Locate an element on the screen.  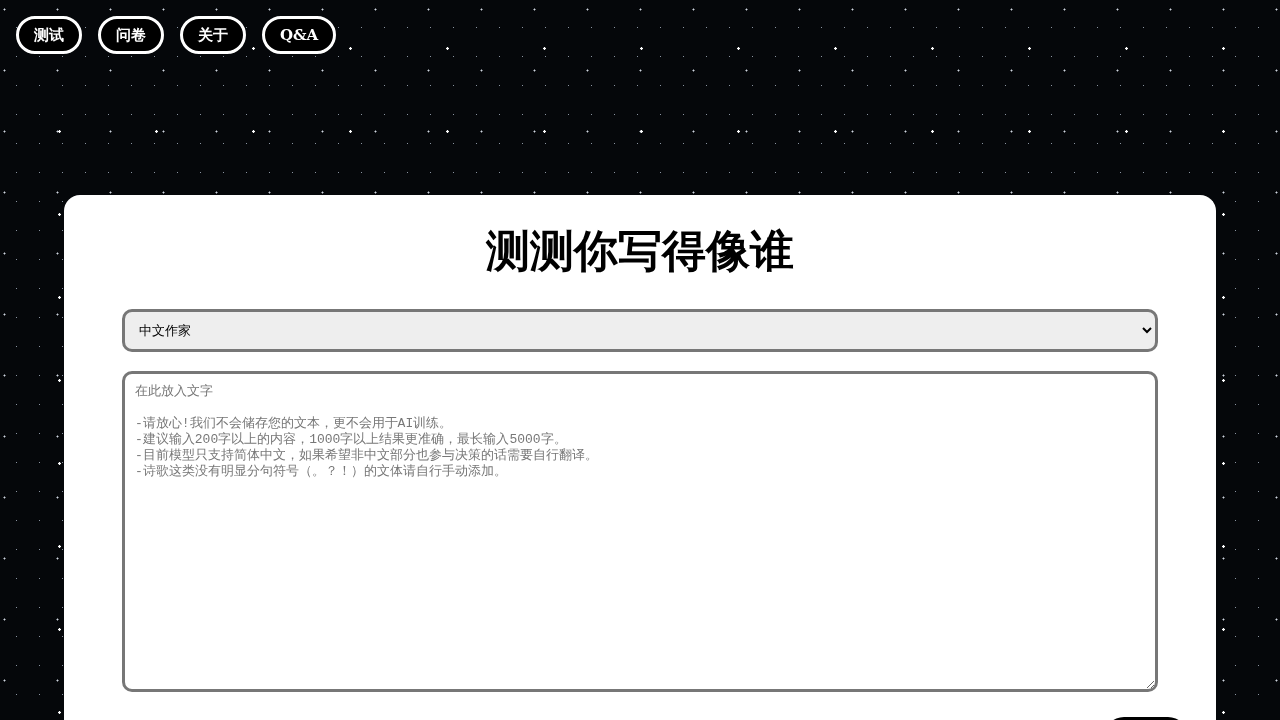
nav-tab: 问卷 is located at coordinates (131, 35).